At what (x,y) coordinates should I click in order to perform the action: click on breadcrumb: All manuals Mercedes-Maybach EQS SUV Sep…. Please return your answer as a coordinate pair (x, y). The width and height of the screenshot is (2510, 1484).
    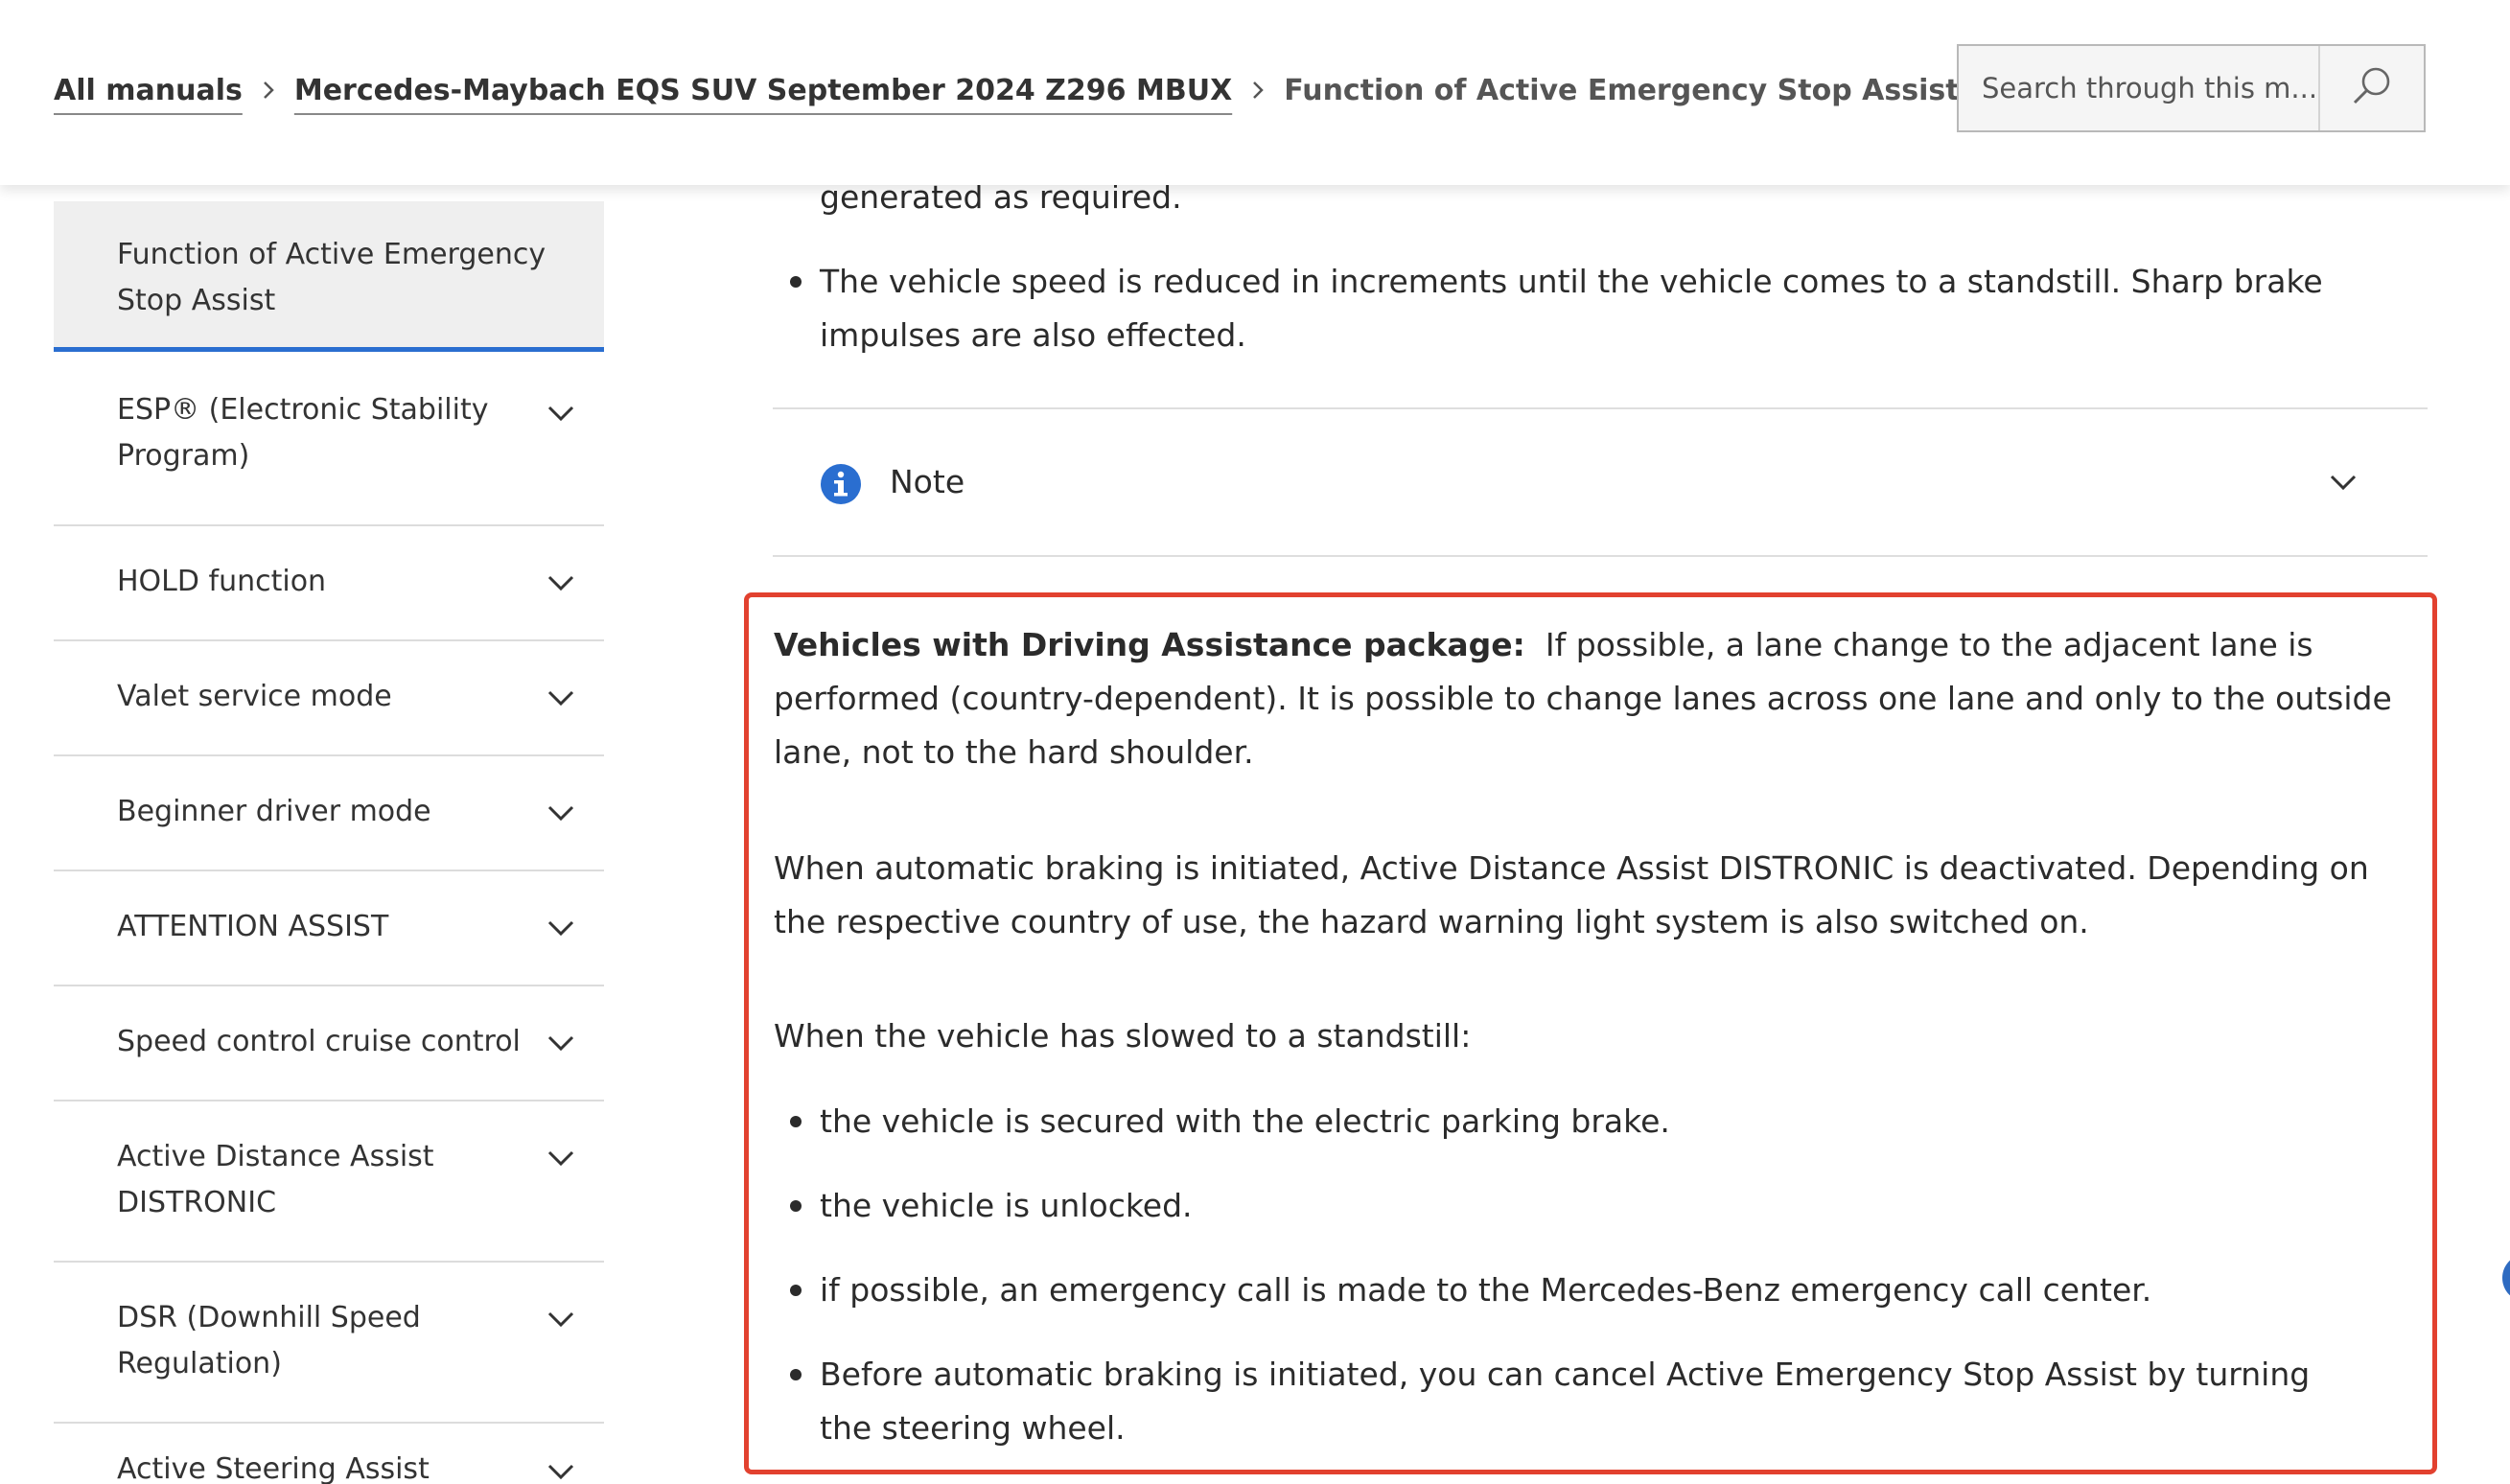
    Looking at the image, I should click on (1007, 90).